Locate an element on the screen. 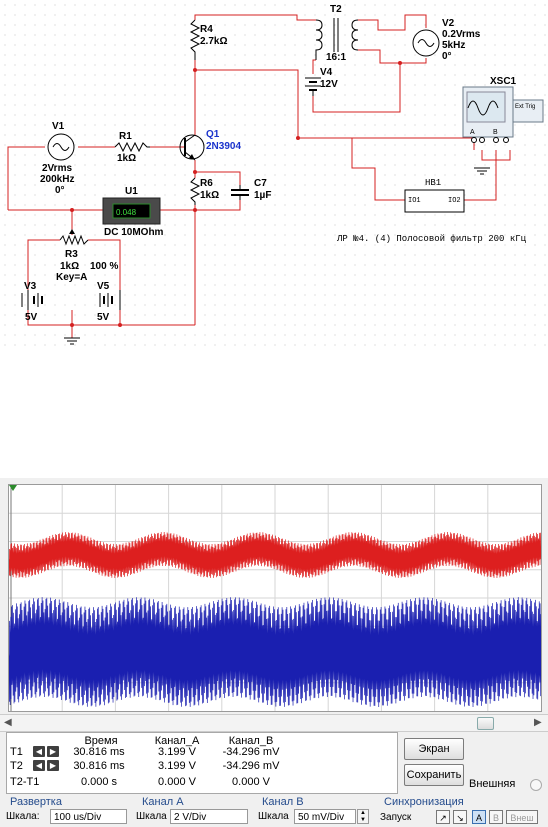  t2-name: T2 is located at coordinates (336, 9).